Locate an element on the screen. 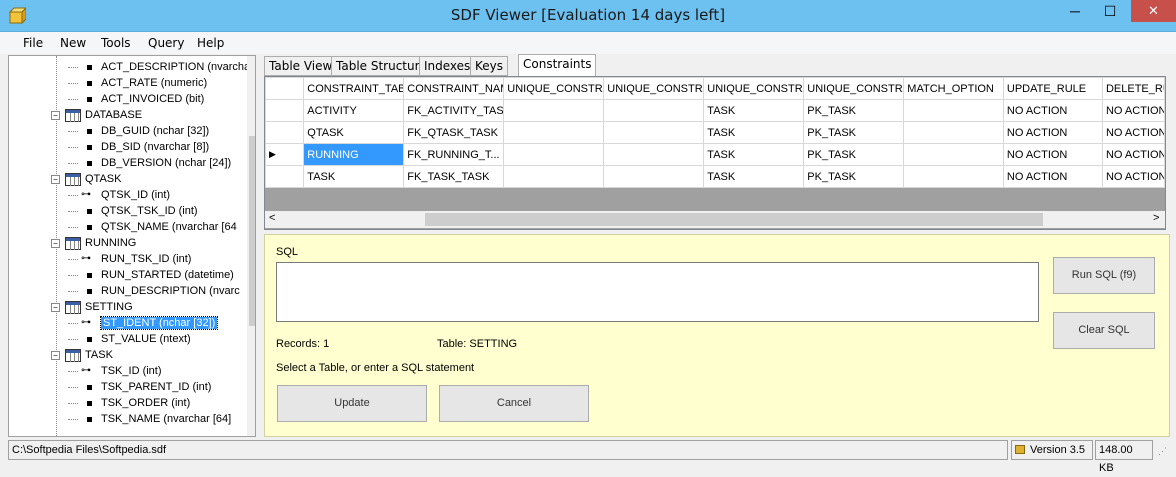 This screenshot has height=477, width=1176. tree-column-node: DB_GUID (nchar [32]) is located at coordinates (138, 131).